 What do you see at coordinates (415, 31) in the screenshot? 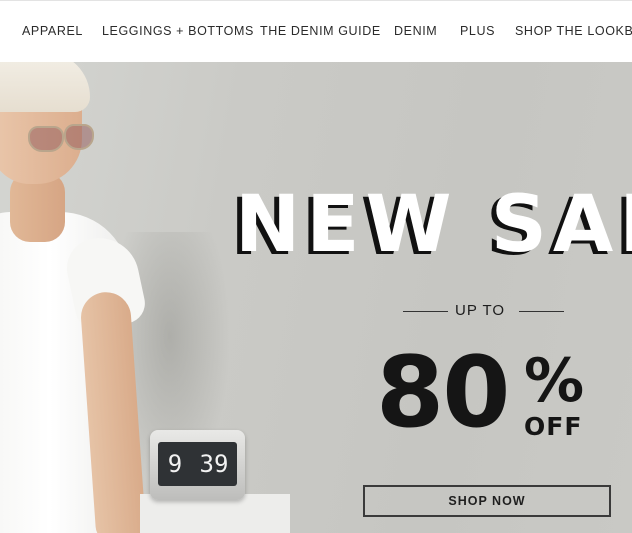
I see `nav-item-denim: DENIM` at bounding box center [415, 31].